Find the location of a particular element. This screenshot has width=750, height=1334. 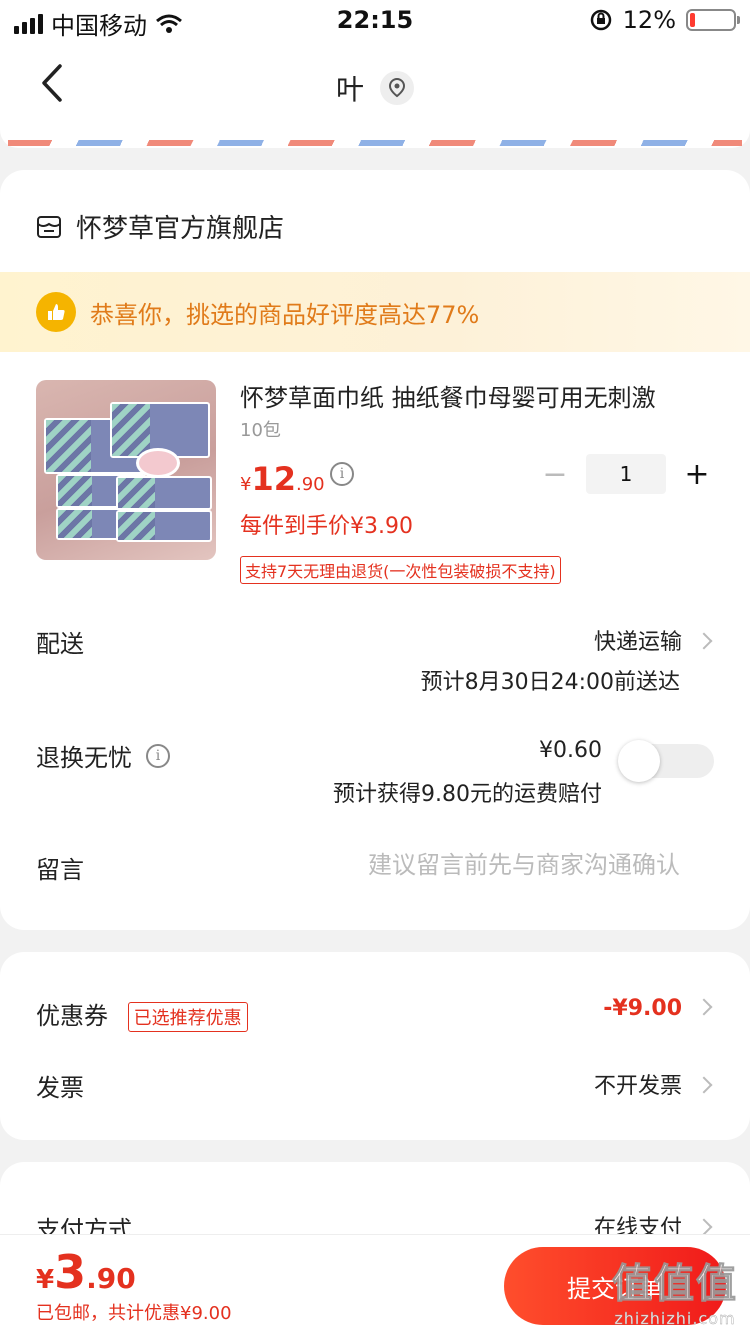

invoice-row: 不开发票 is located at coordinates (653, 1084).